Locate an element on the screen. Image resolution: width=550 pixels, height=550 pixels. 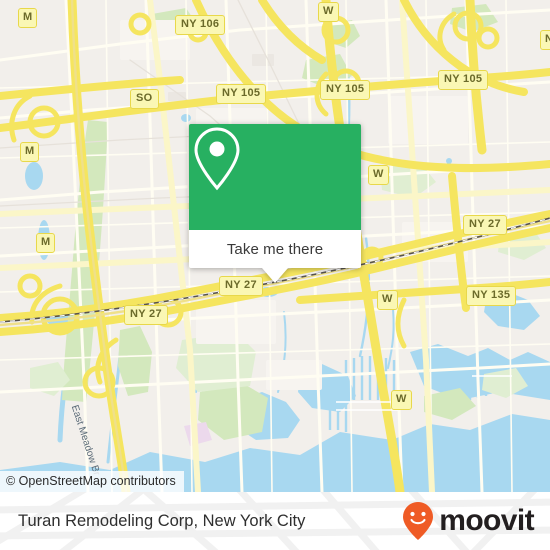
road-shield: SO is located at coordinates (144, 99).